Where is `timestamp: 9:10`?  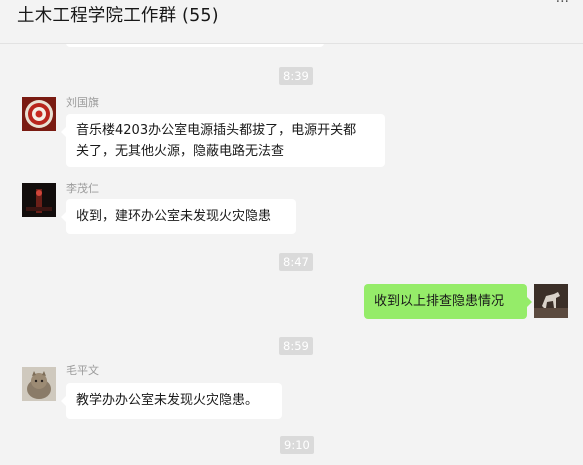 timestamp: 9:10 is located at coordinates (297, 445).